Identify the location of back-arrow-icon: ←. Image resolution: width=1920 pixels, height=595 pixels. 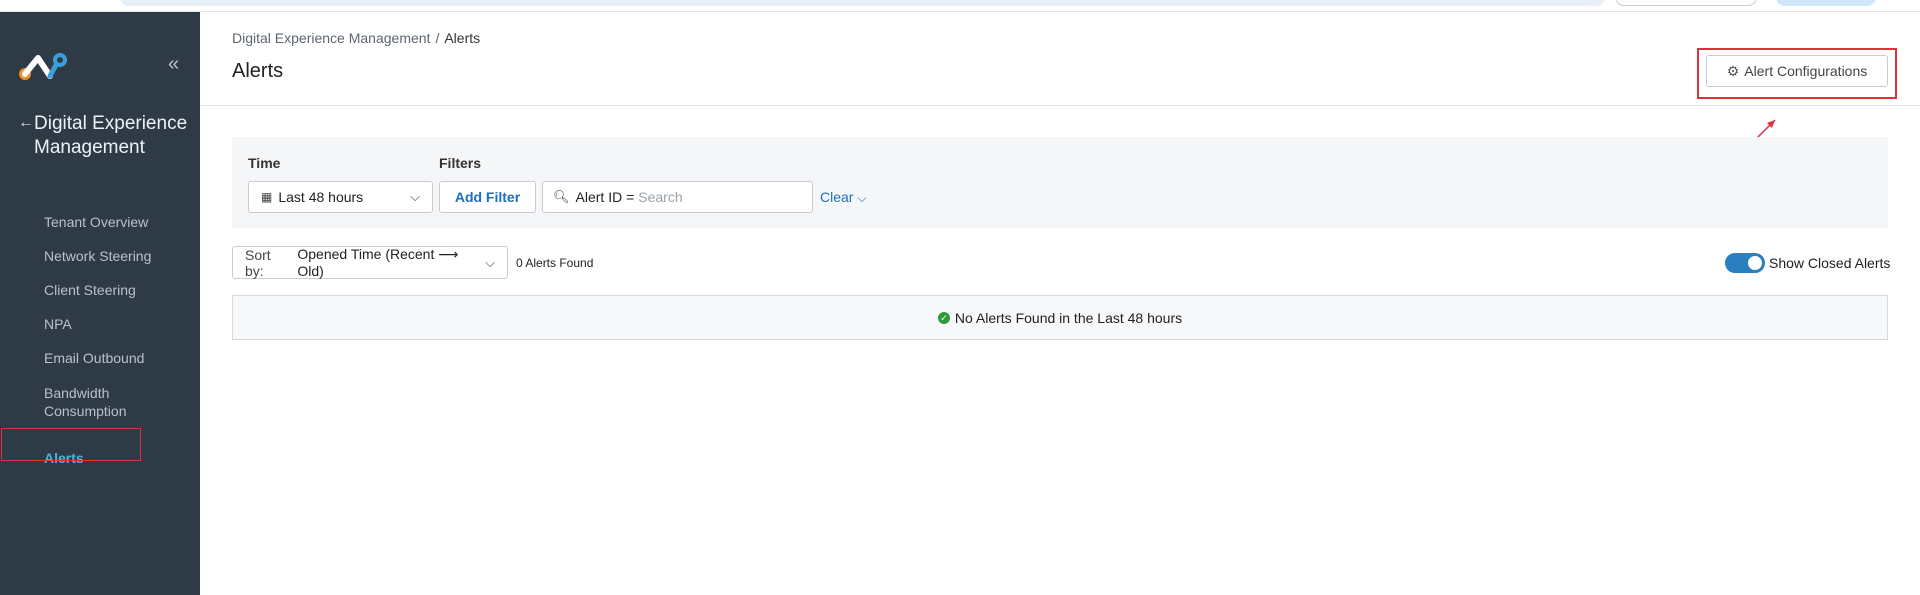
(26, 123).